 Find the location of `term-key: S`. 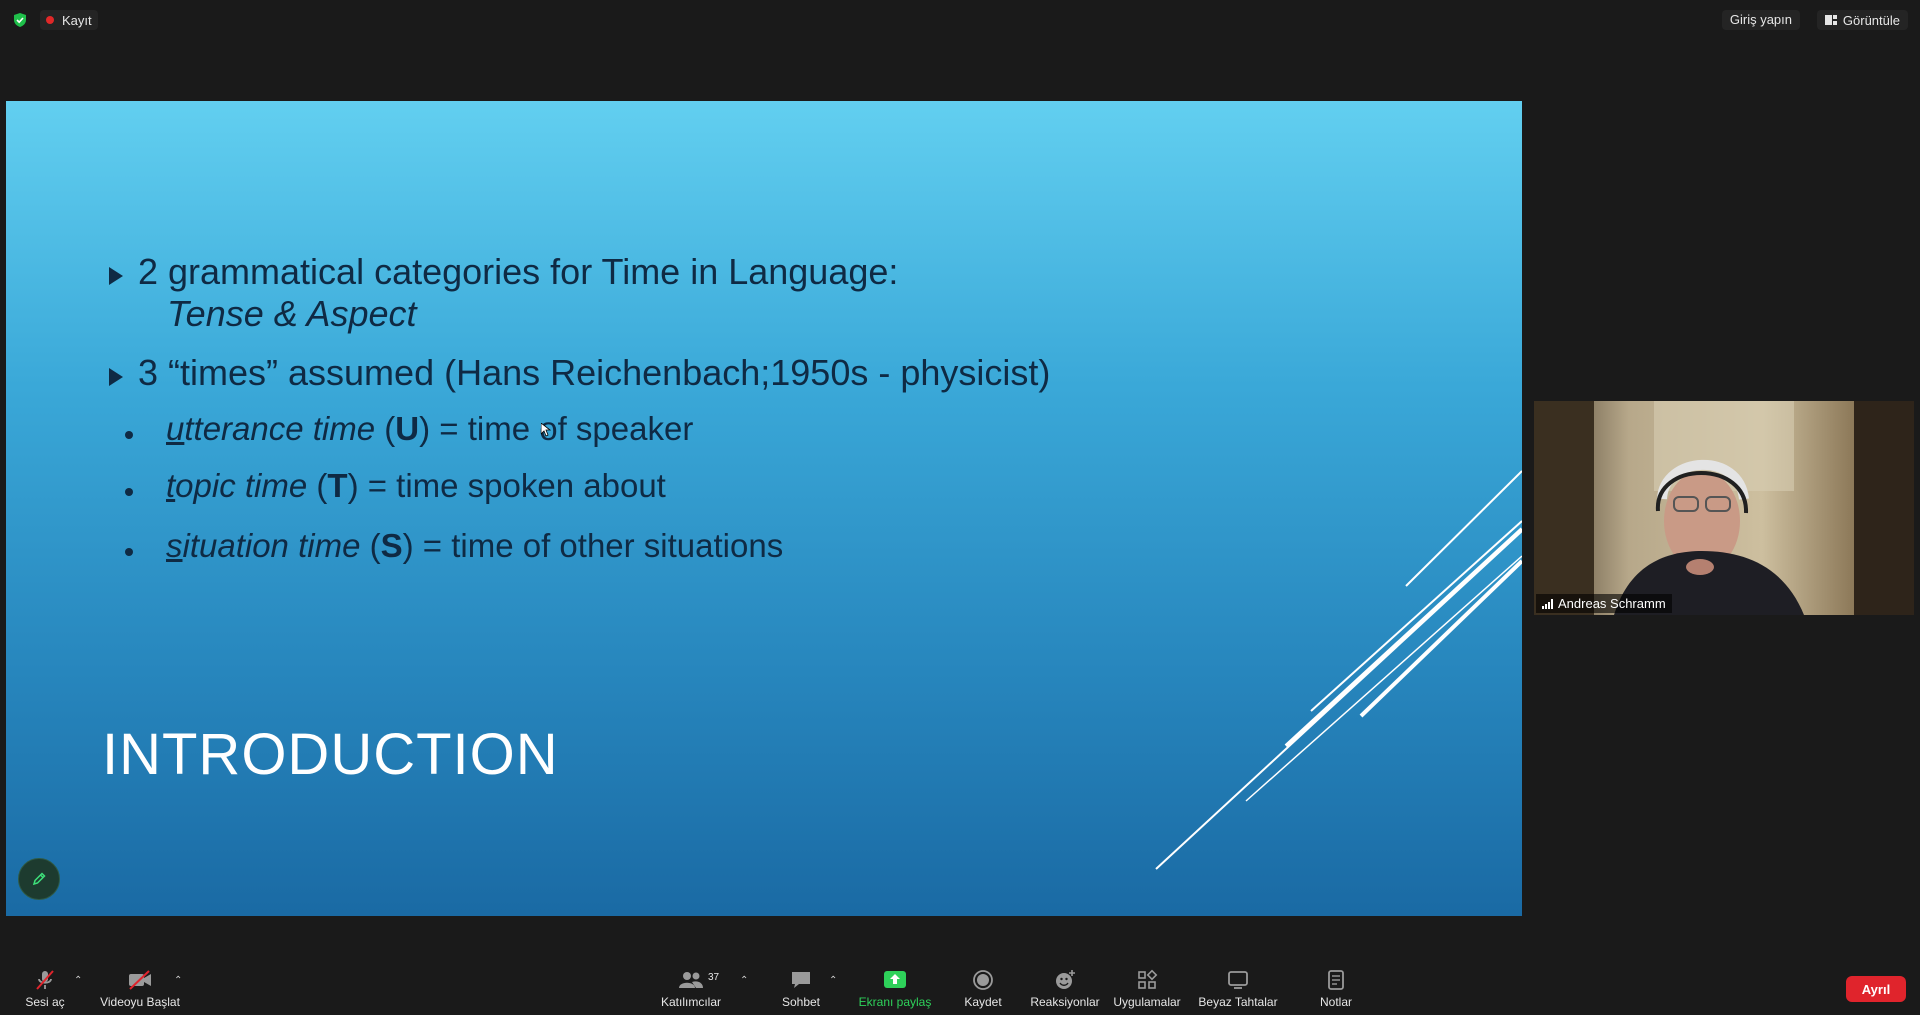

term-key: S is located at coordinates (391, 545).